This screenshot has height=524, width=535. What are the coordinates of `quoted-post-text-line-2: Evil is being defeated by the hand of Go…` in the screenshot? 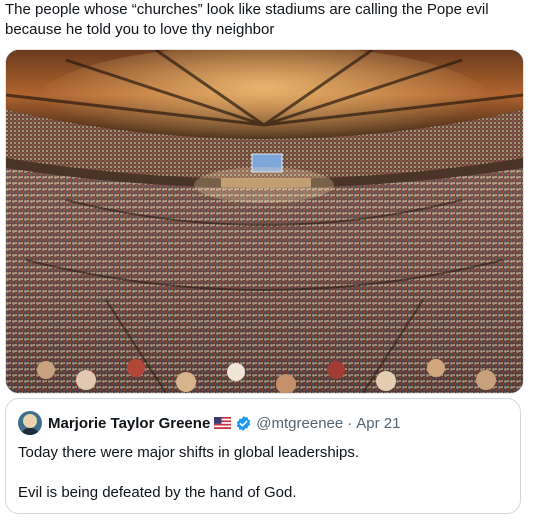 It's located at (157, 492).